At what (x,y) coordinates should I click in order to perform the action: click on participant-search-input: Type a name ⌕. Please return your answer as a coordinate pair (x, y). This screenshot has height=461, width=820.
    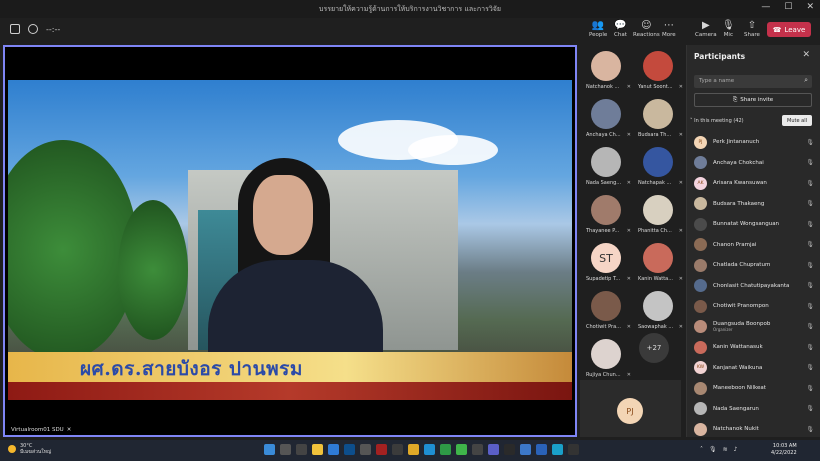
    Looking at the image, I should click on (753, 81).